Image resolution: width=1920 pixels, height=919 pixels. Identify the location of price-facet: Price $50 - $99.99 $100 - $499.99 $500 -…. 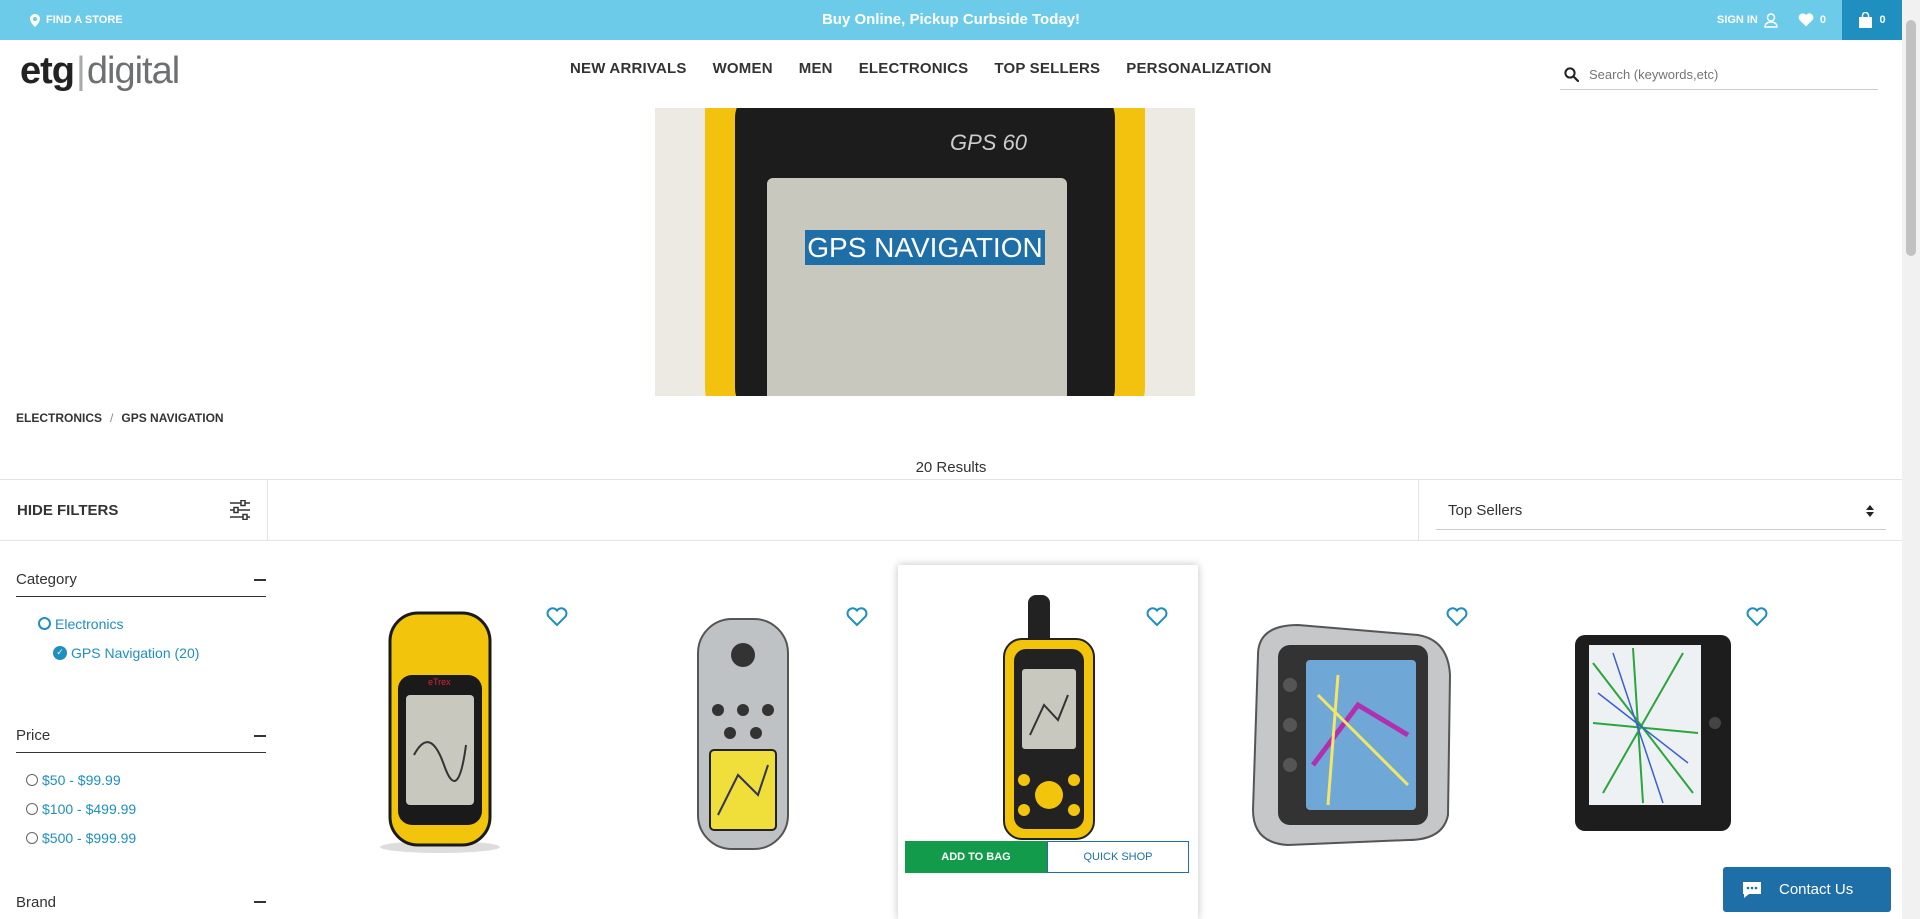
(141, 787).